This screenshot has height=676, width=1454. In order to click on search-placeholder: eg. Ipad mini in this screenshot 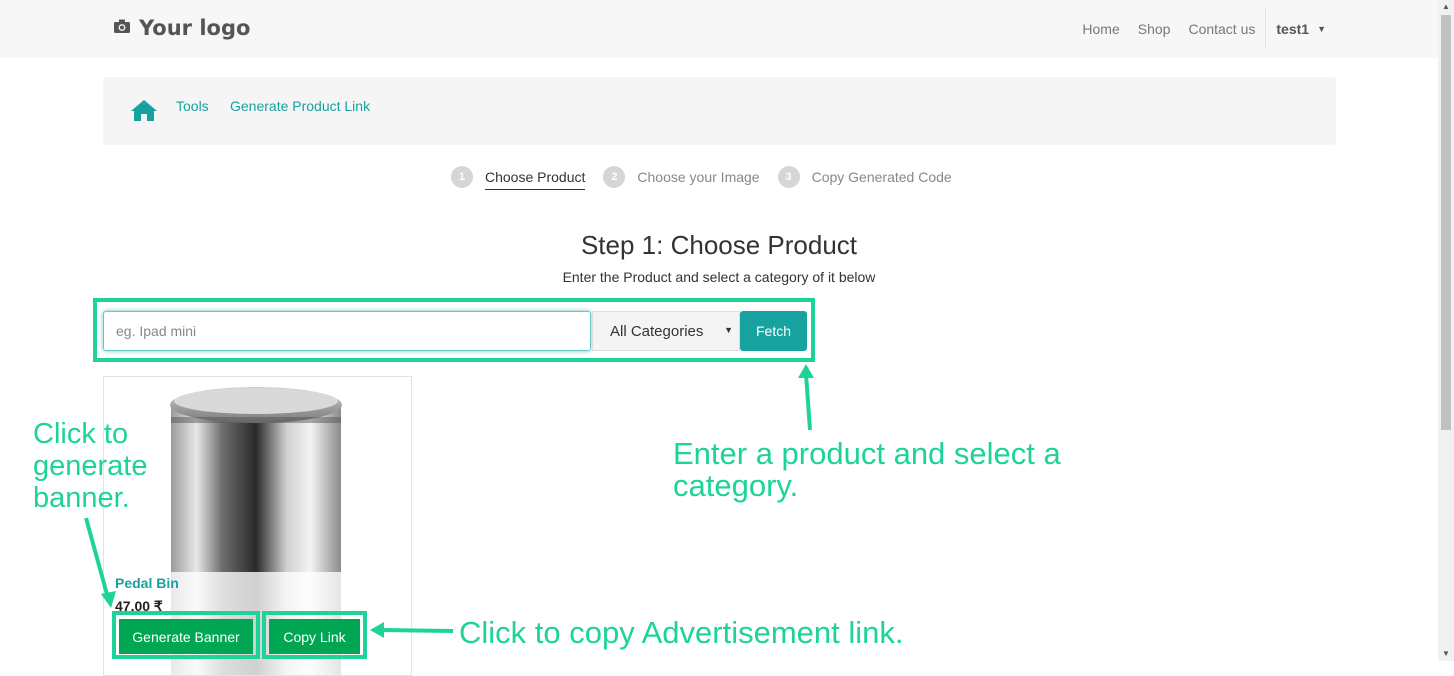, I will do `click(156, 331)`.